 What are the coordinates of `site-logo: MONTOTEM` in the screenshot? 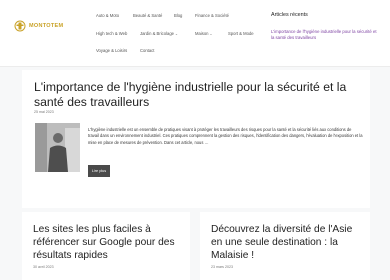 It's located at (38, 26).